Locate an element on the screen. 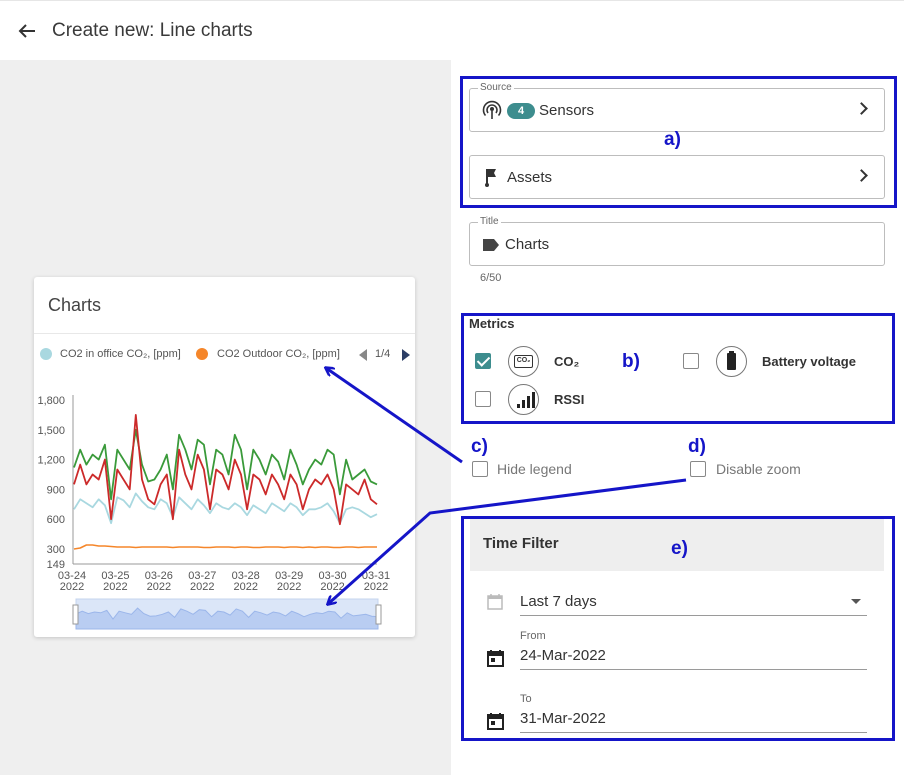 This screenshot has height=775, width=904. annotation-arrow-d is located at coordinates (507, 541).